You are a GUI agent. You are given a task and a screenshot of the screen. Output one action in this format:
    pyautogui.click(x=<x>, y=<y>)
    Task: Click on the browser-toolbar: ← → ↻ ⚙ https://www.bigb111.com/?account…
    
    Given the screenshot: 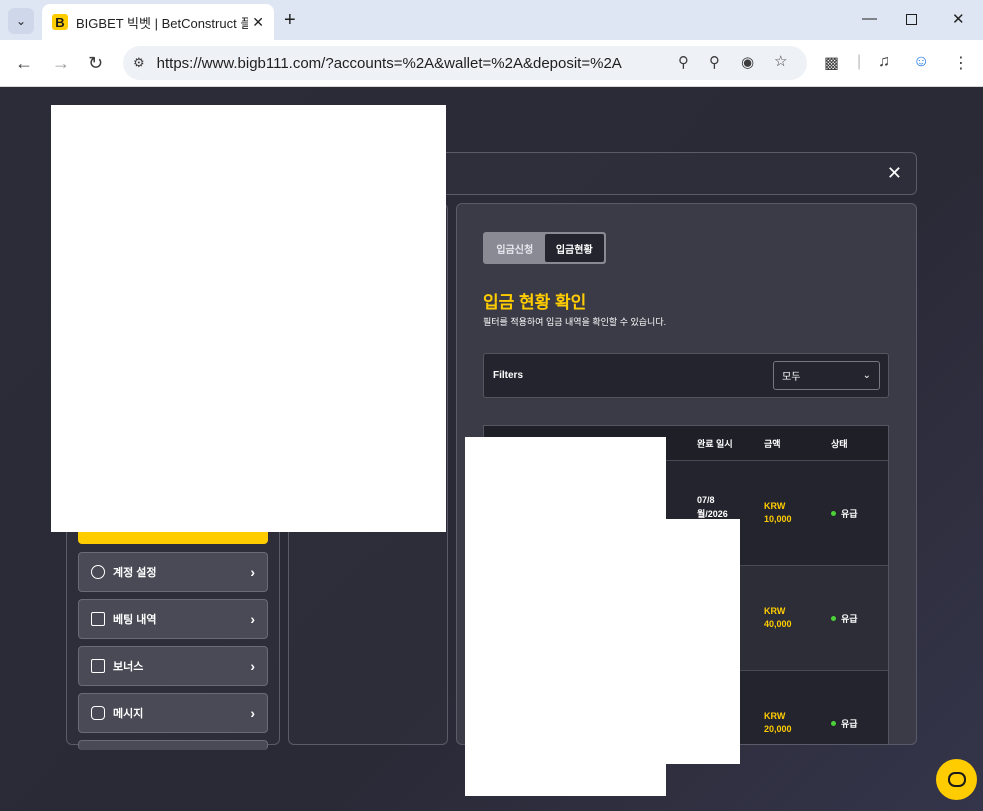 What is the action you would take?
    pyautogui.click(x=491, y=63)
    